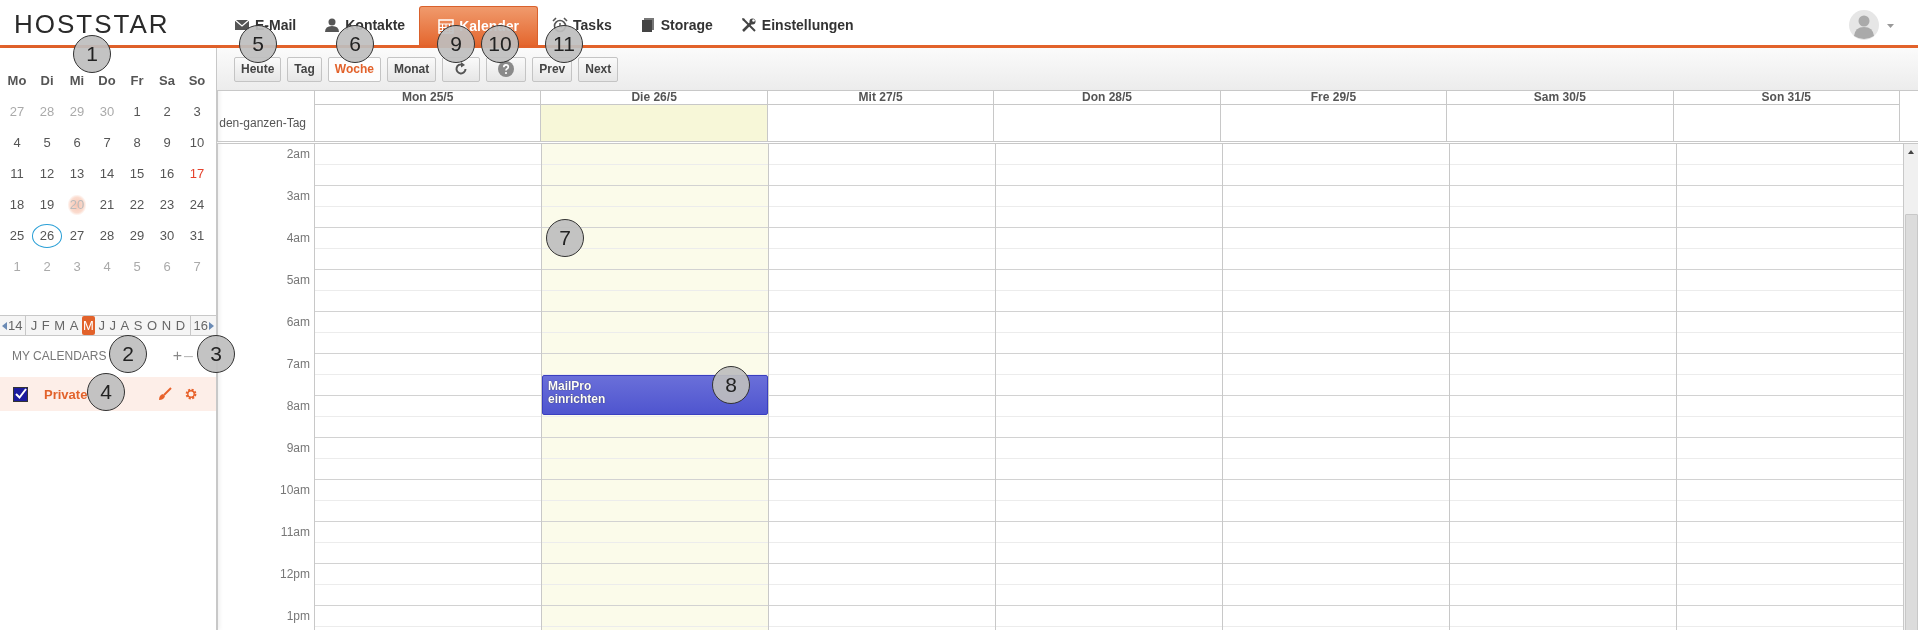  I want to click on time-label: 5am, so click(298, 280).